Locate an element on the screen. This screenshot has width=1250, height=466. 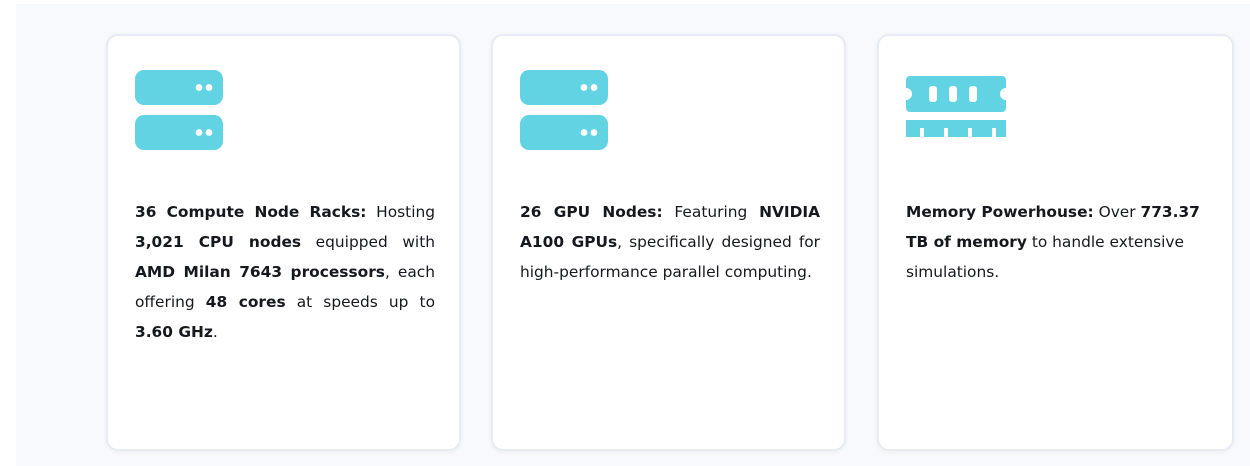
feature-text-part: Over is located at coordinates (1117, 212).